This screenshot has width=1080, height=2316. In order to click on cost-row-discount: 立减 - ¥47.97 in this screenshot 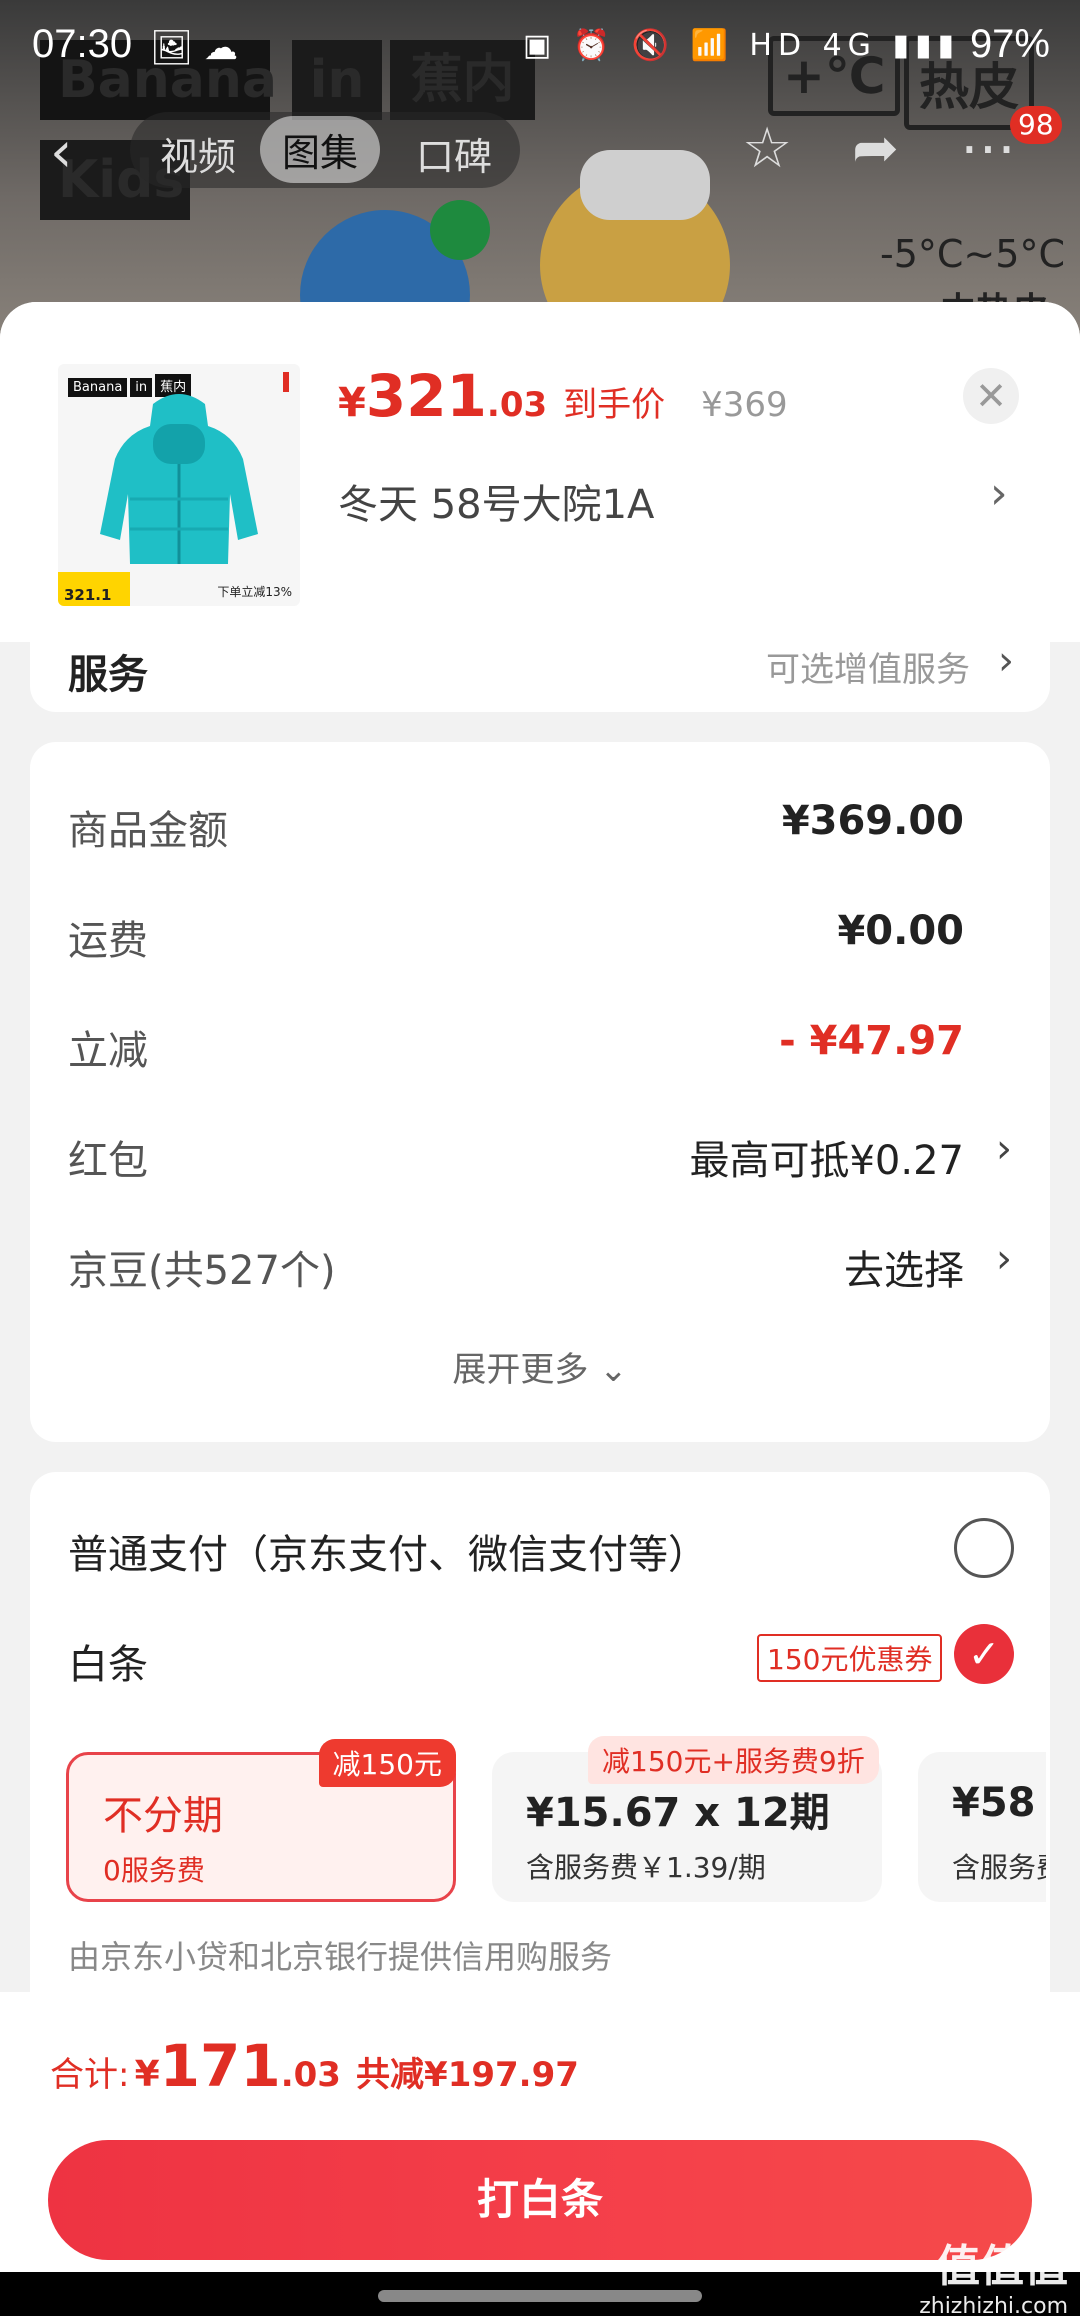, I will do `click(516, 1046)`.